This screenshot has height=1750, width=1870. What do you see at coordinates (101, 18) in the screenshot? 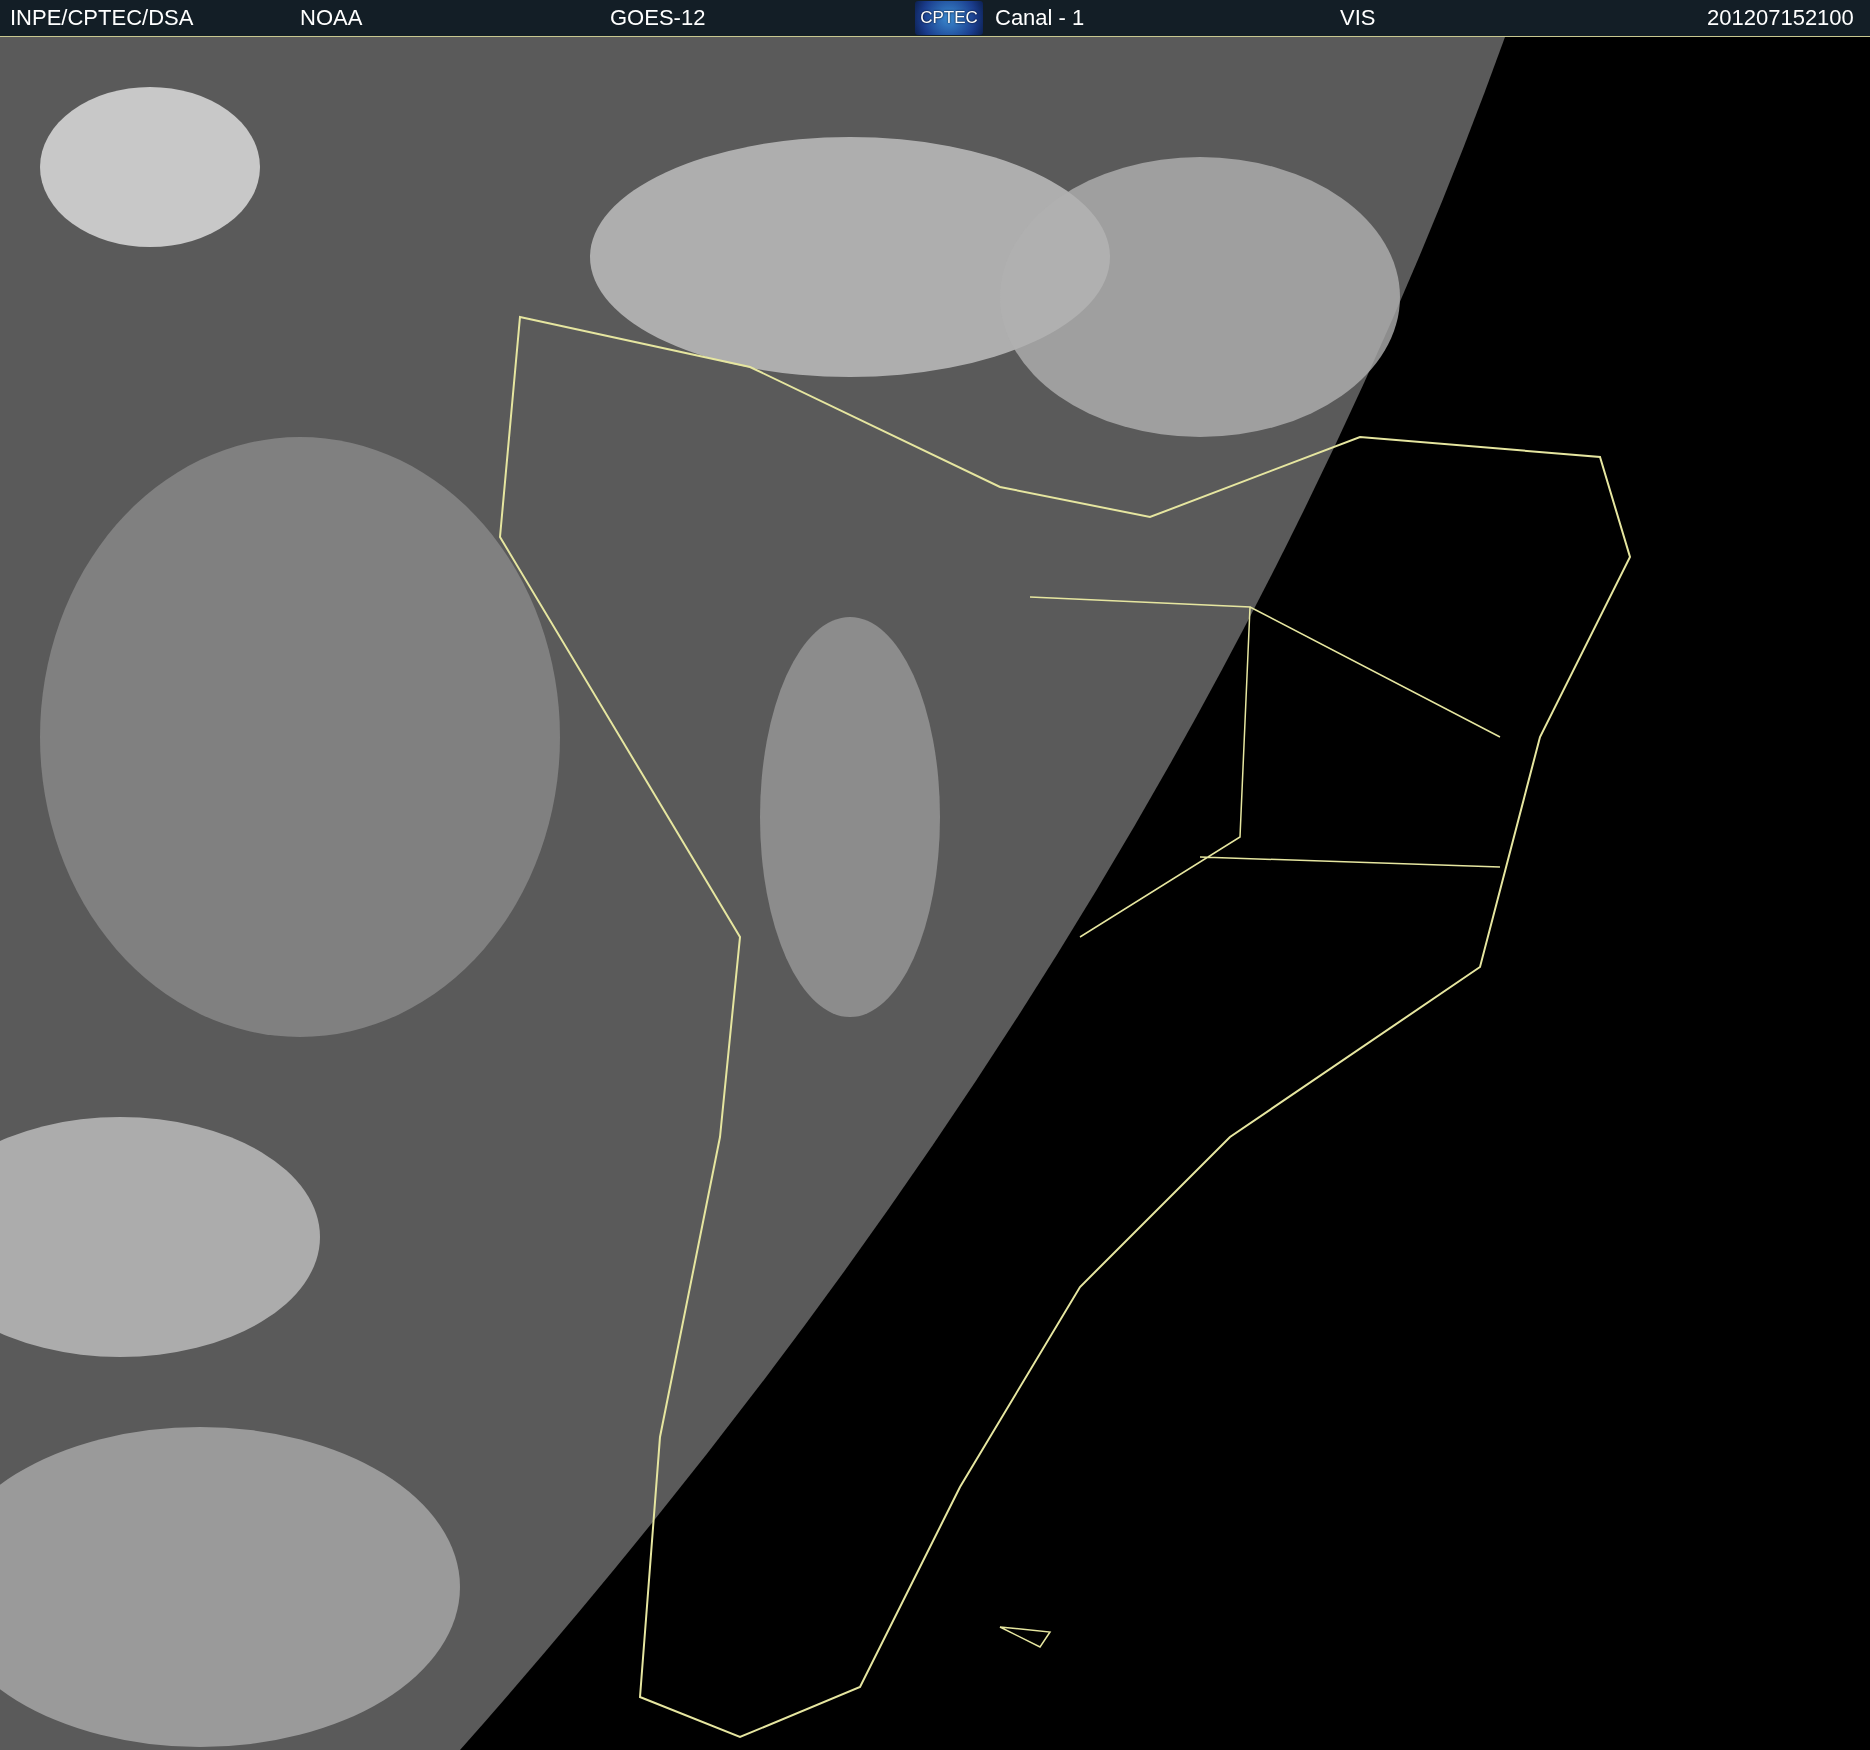
I see `header-label: INPE/CPTEC/DSA` at bounding box center [101, 18].